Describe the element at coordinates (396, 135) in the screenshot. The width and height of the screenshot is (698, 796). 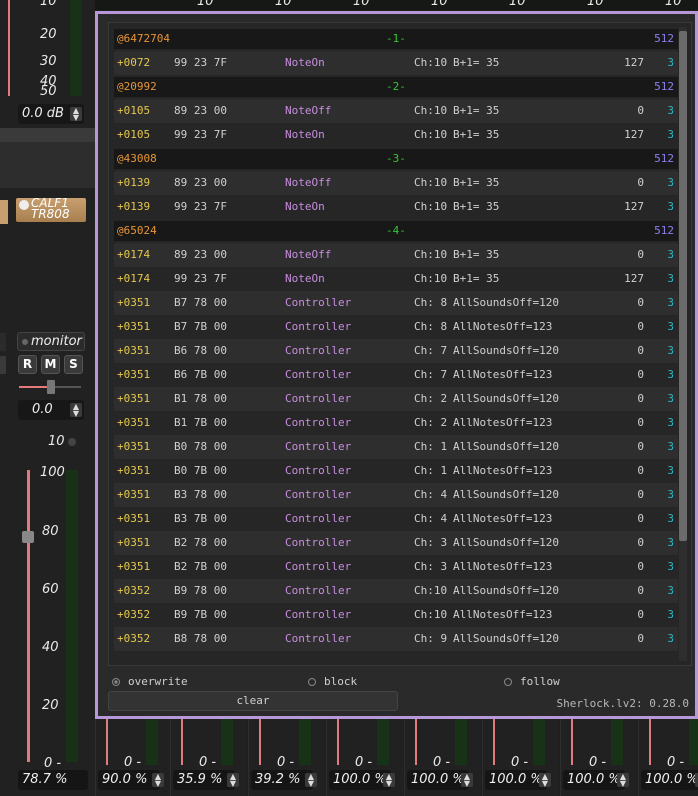
I see `midi-event-row: +0105 99 23 7F NoteOn Ch:10 B+1= 35 127 3` at that location.